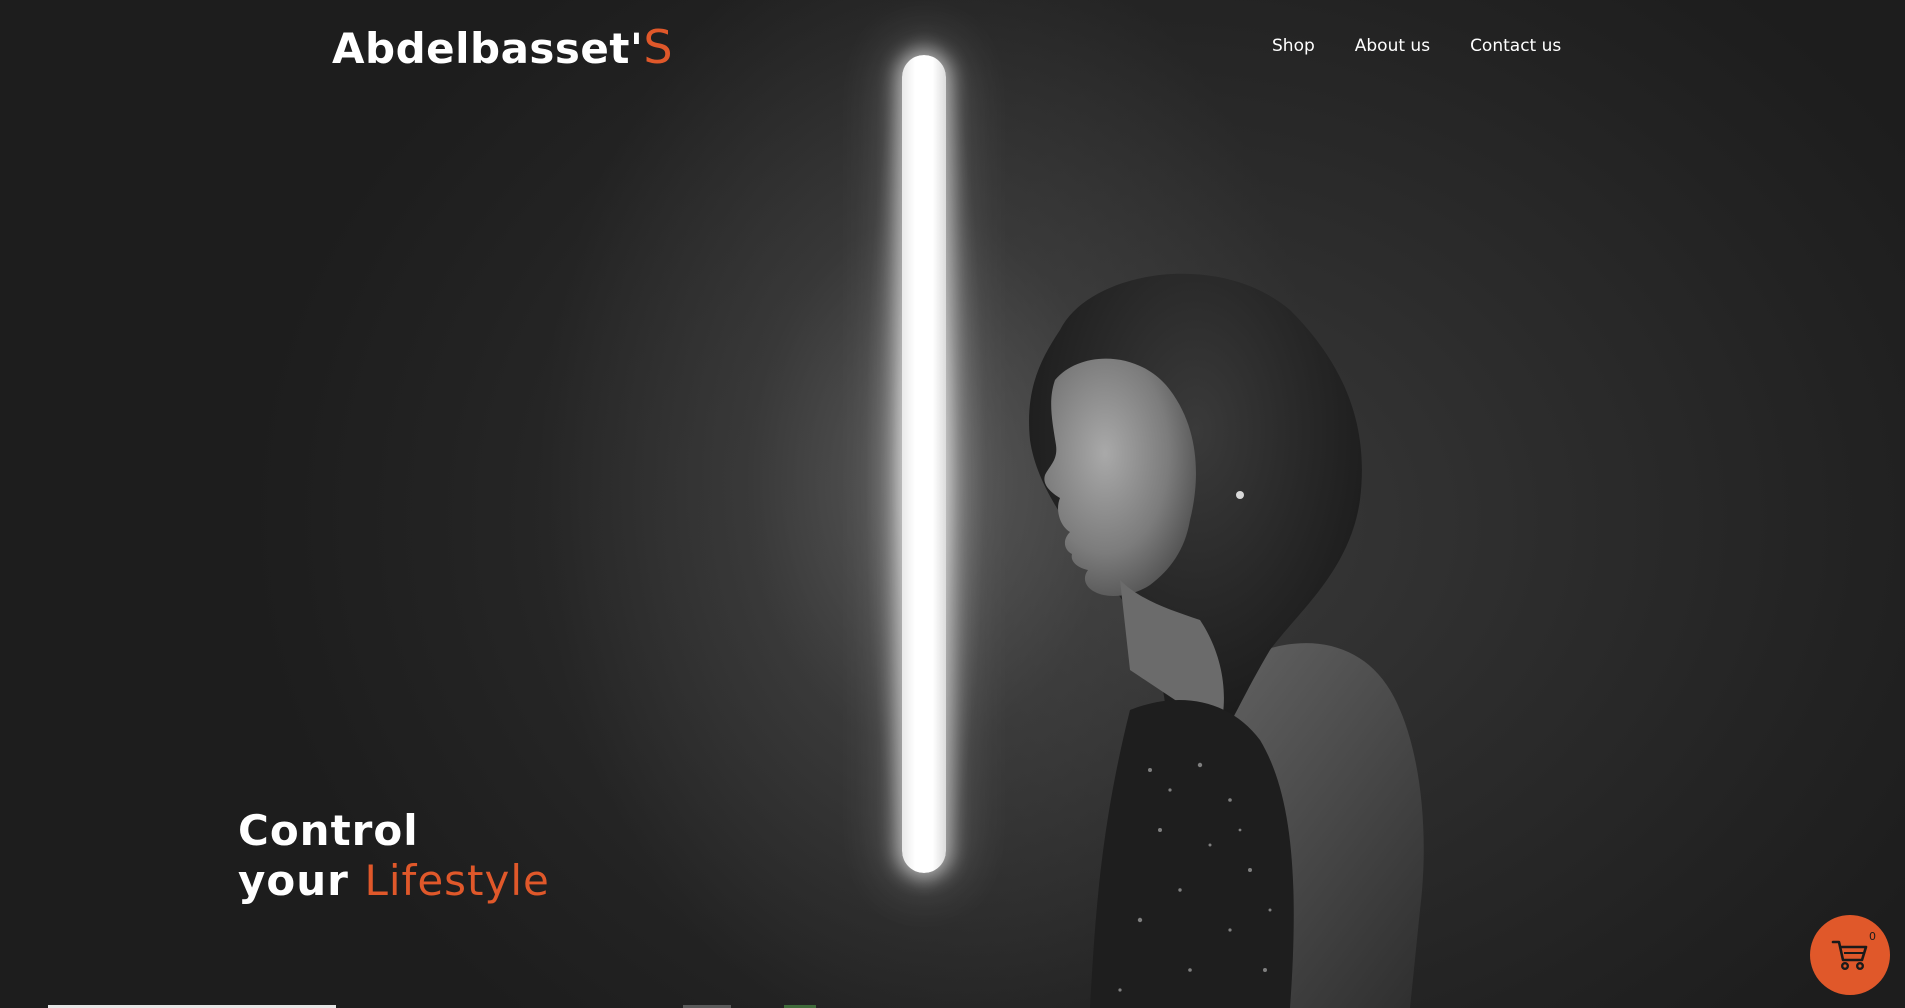  I want to click on brand-name: Abdelbasset', so click(488, 48).